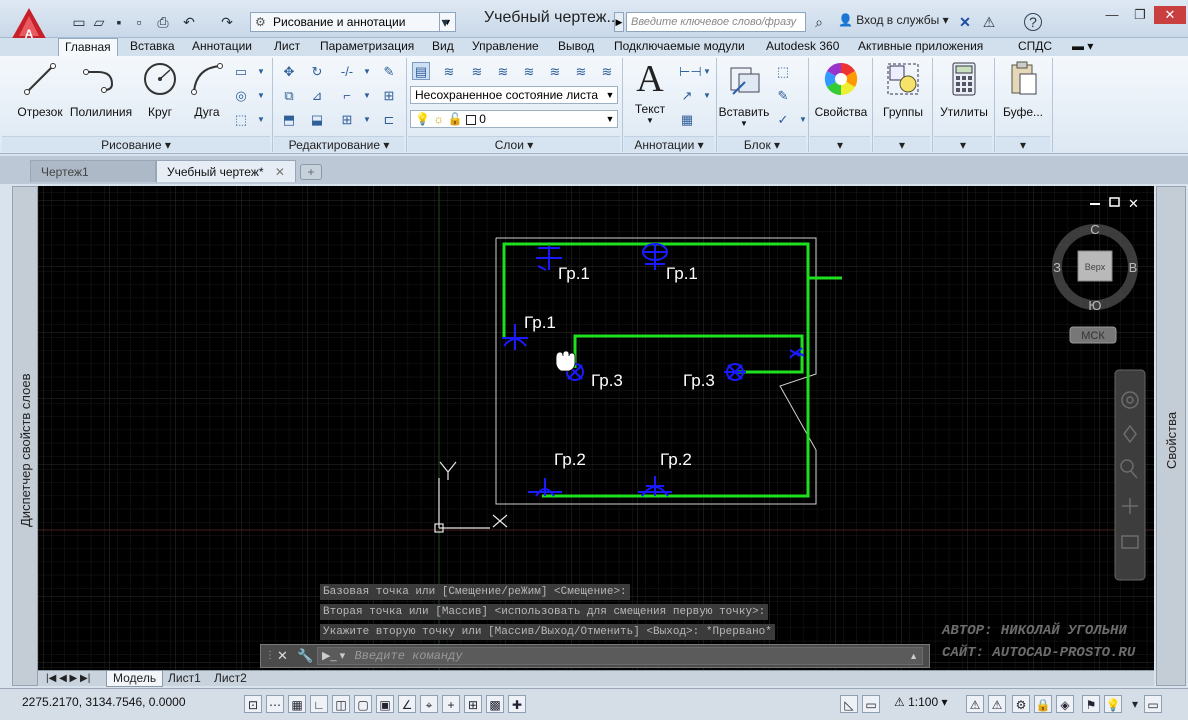  Describe the element at coordinates (920, 47) in the screenshot. I see `tab-active-apps: Активные приложения` at that location.